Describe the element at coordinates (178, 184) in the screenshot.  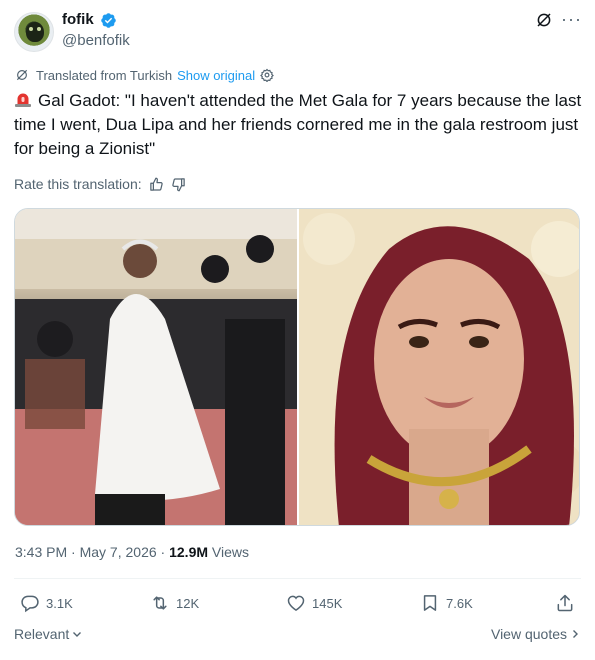
I see `thumbs-down-icon` at that location.